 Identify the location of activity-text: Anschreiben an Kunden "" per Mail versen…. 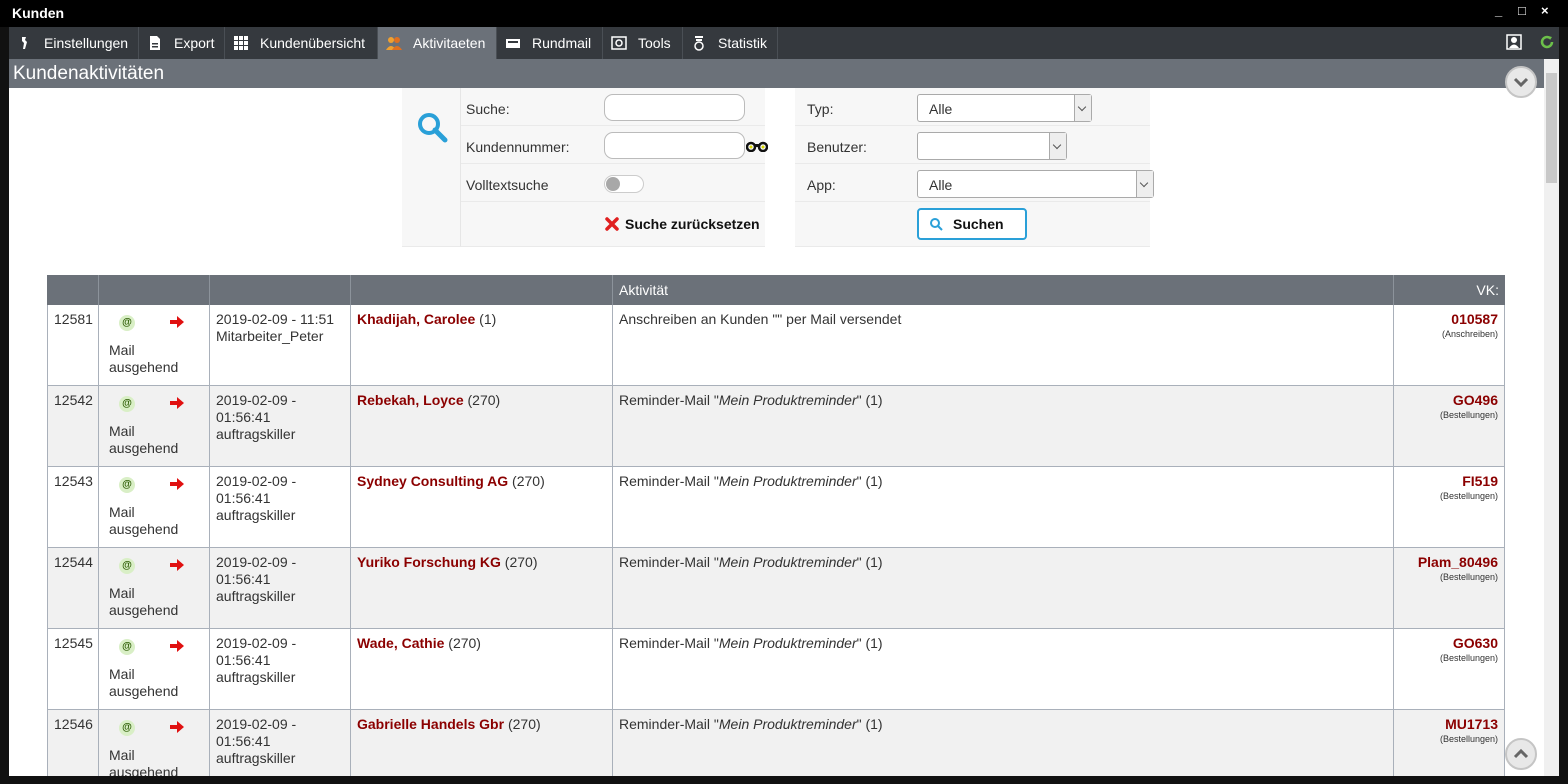
(760, 319).